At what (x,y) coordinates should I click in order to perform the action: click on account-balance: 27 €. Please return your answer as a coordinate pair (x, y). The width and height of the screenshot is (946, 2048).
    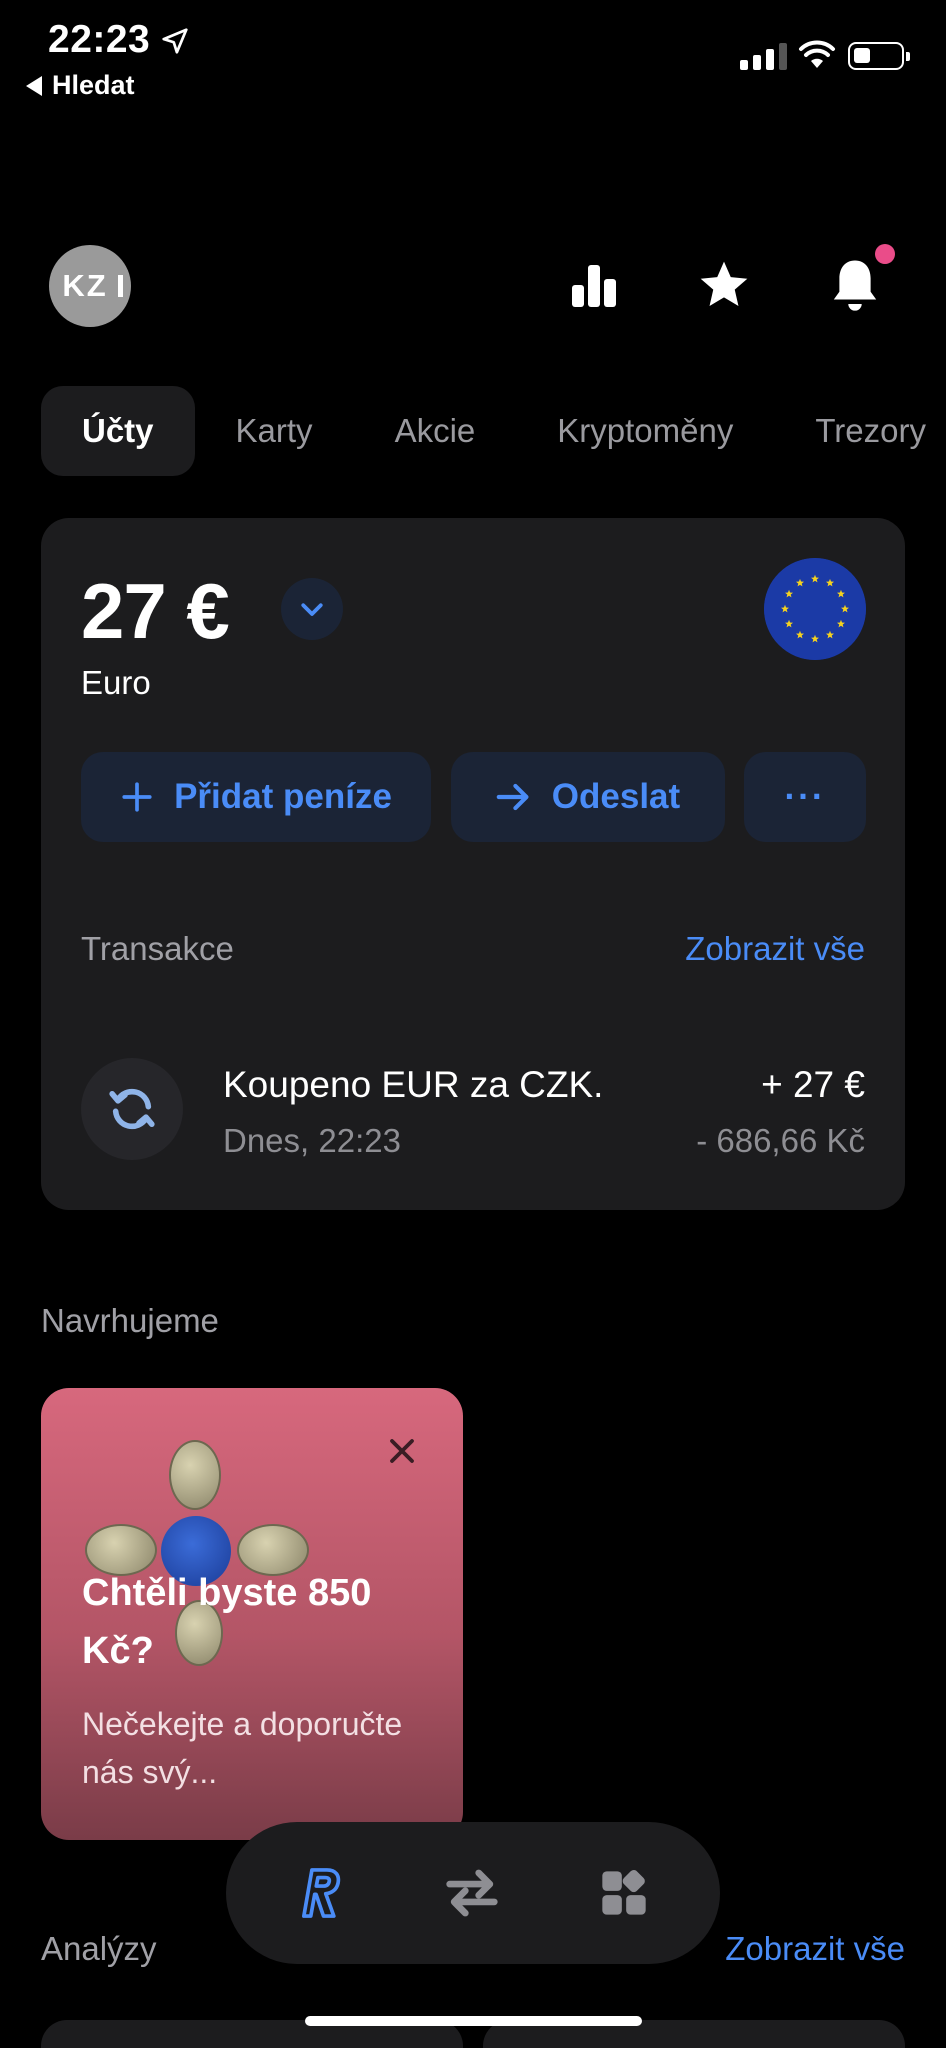
    Looking at the image, I should click on (155, 611).